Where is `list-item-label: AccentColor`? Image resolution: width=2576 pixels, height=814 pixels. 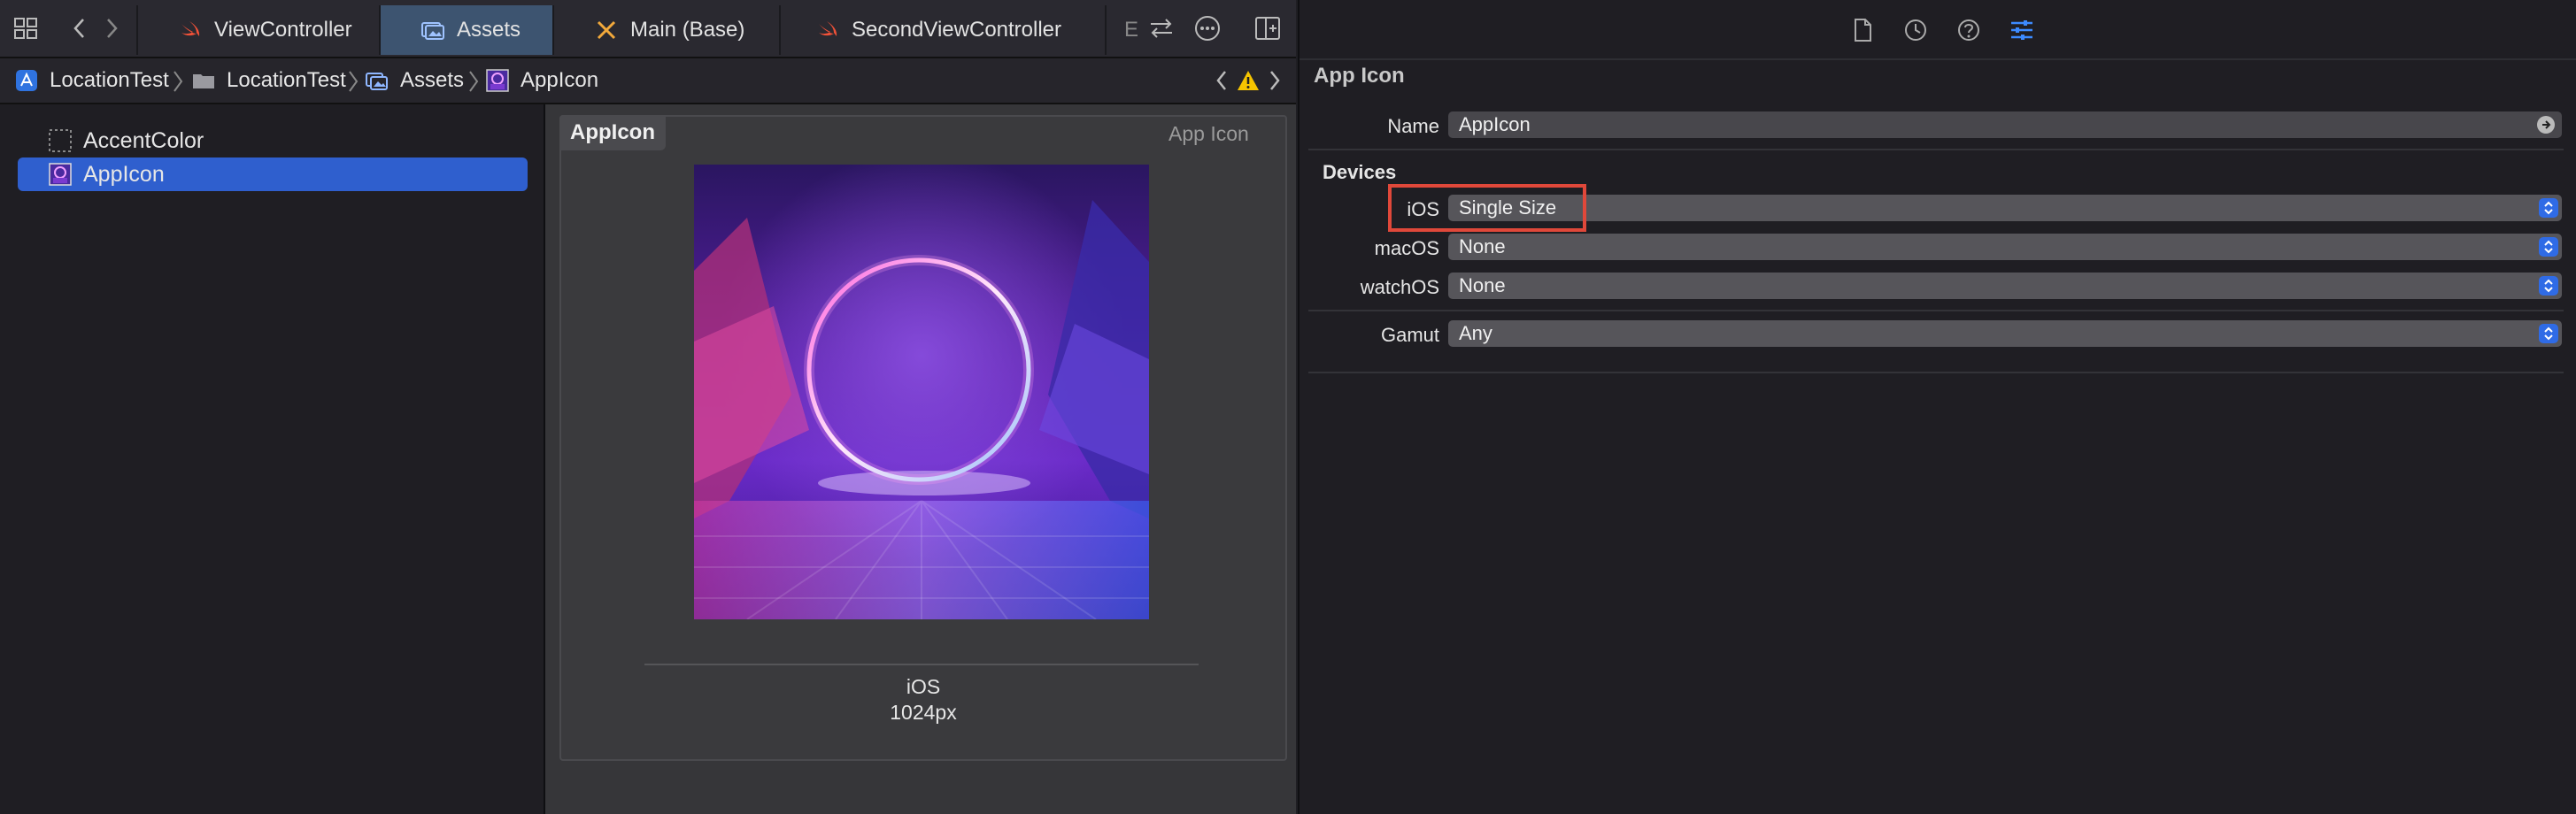 list-item-label: AccentColor is located at coordinates (143, 140).